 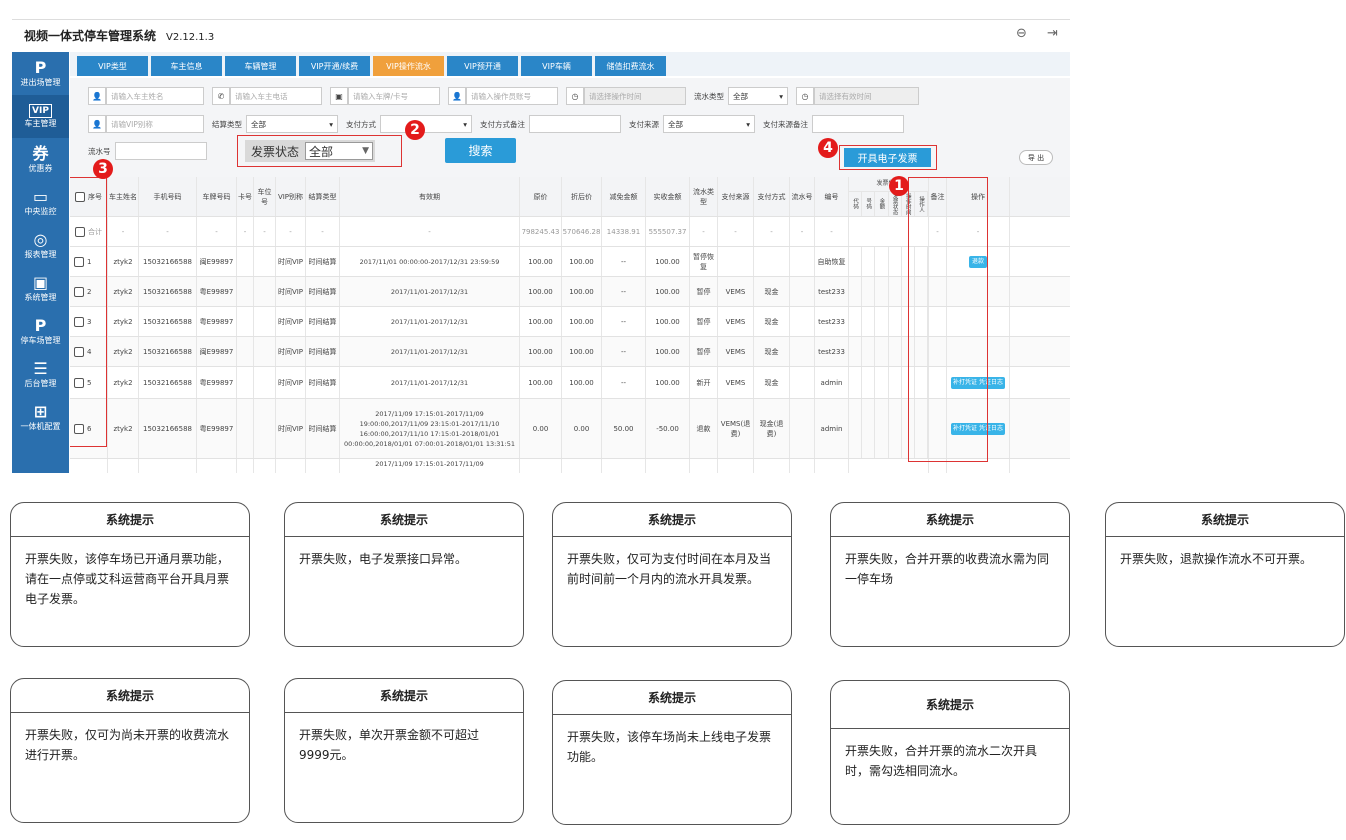 I want to click on sidebar-item-report: ◎ 报表管理, so click(x=40, y=245).